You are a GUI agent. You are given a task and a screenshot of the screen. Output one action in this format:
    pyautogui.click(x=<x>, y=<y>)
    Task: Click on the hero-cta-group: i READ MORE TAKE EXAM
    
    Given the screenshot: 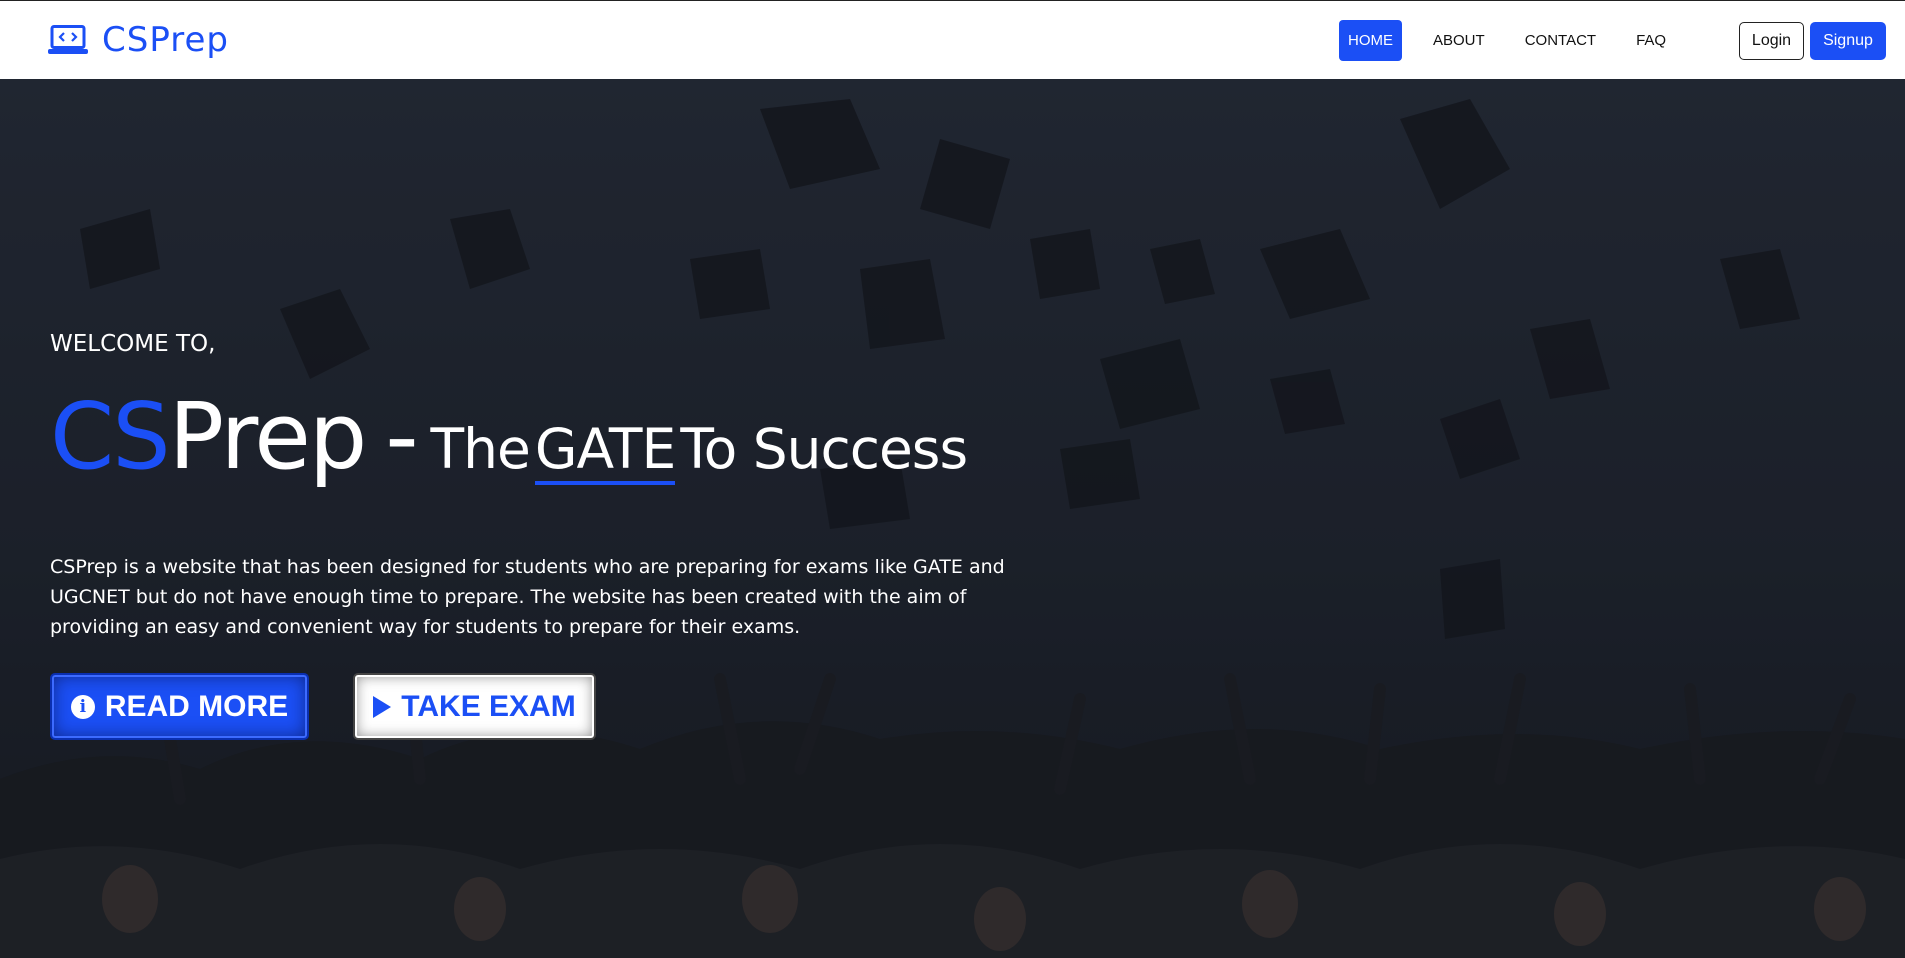 What is the action you would take?
    pyautogui.click(x=323, y=706)
    